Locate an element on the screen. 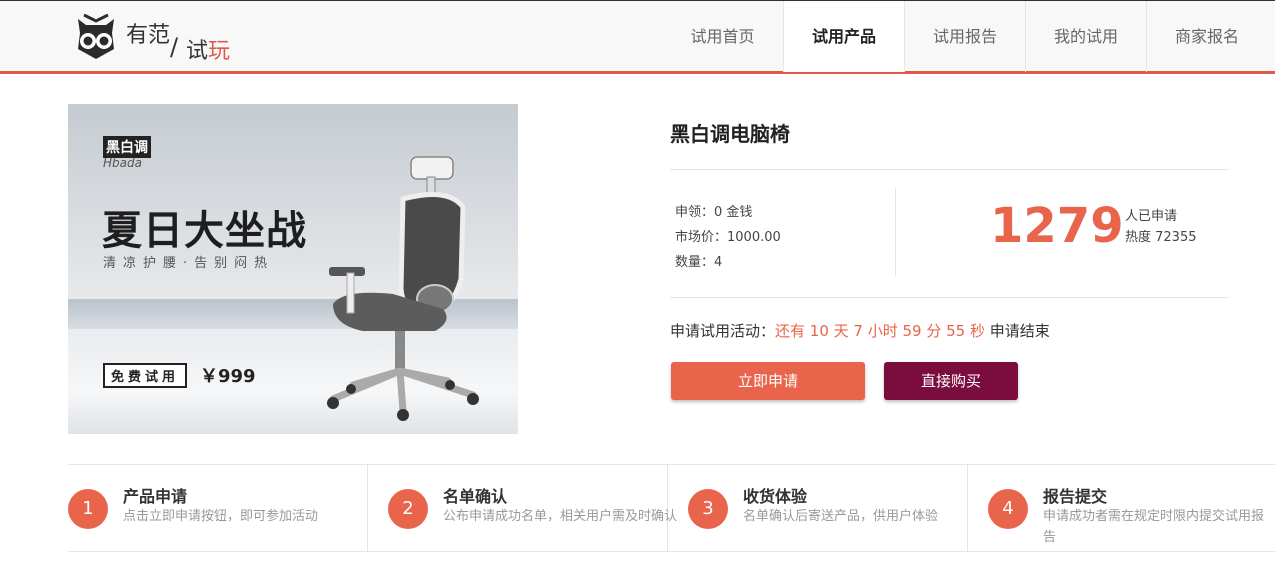 This screenshot has height=561, width=1275. applicants-label: 人已申请 is located at coordinates (1151, 216).